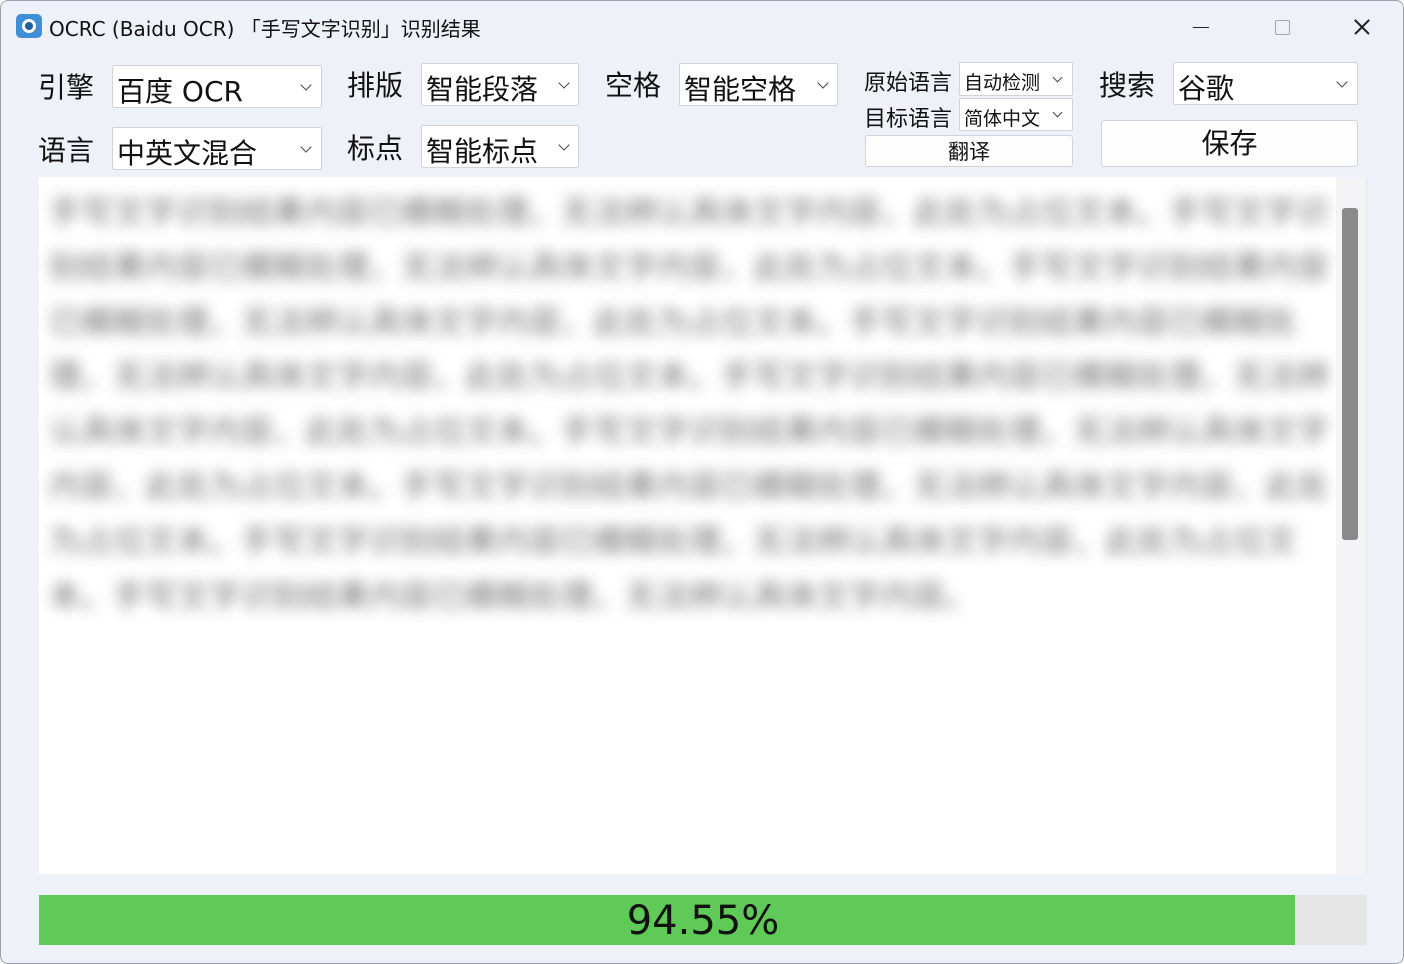 The image size is (1404, 964). What do you see at coordinates (265, 29) in the screenshot?
I see `window-title: OCRC (Baidu OCR) 「手写文字识别」识别结果` at bounding box center [265, 29].